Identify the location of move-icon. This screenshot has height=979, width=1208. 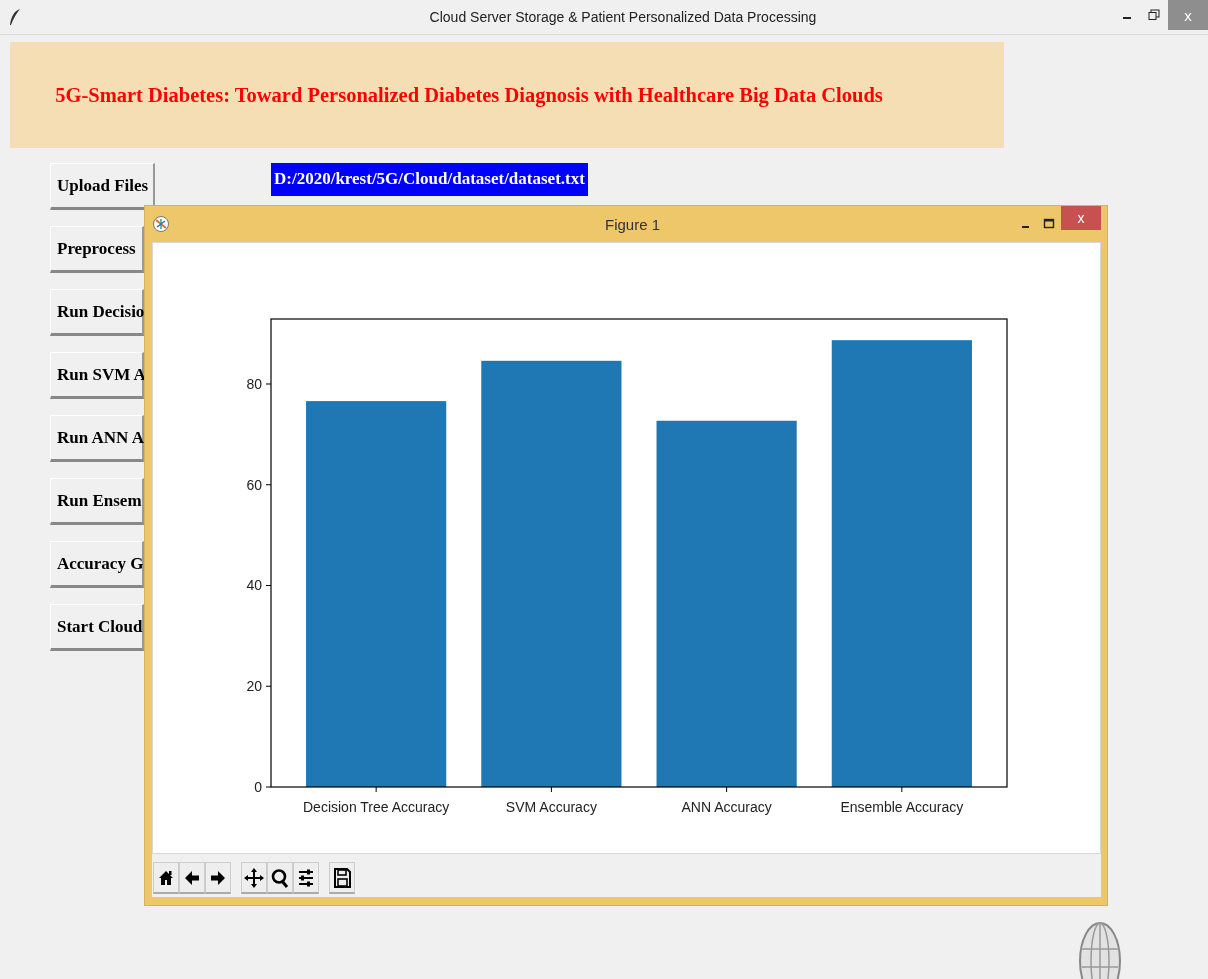
(254, 877).